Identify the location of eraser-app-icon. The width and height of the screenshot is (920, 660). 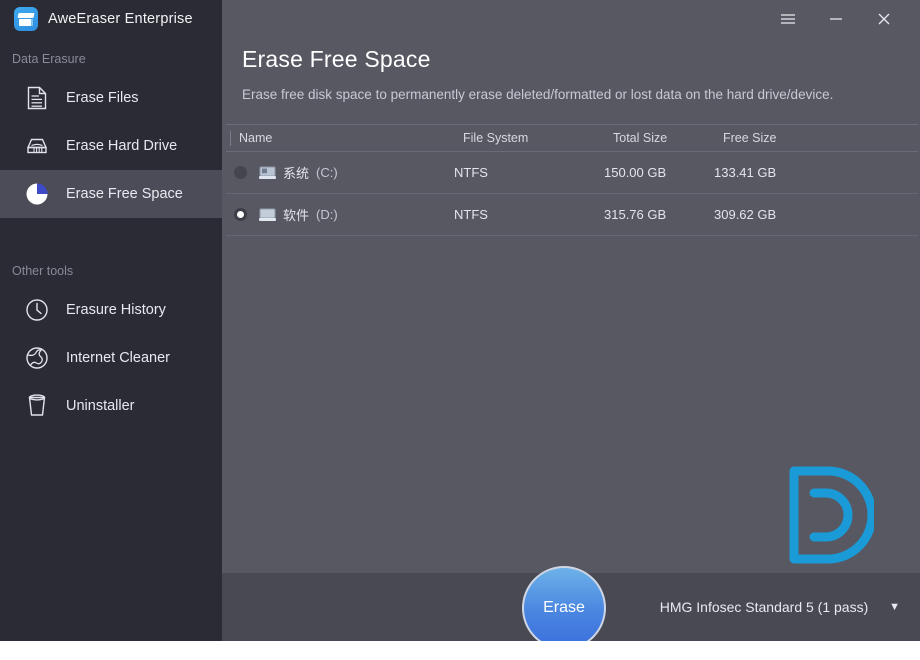
(26, 19).